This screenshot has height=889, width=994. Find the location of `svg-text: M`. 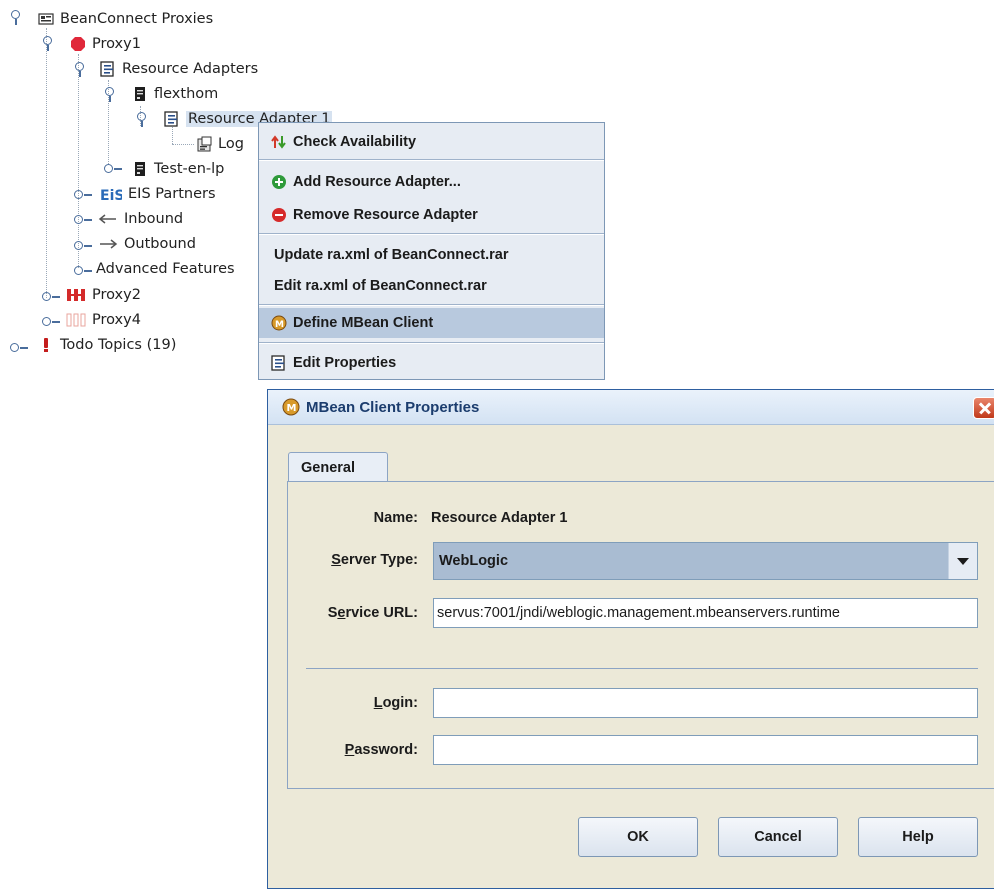

svg-text: M is located at coordinates (292, 408).